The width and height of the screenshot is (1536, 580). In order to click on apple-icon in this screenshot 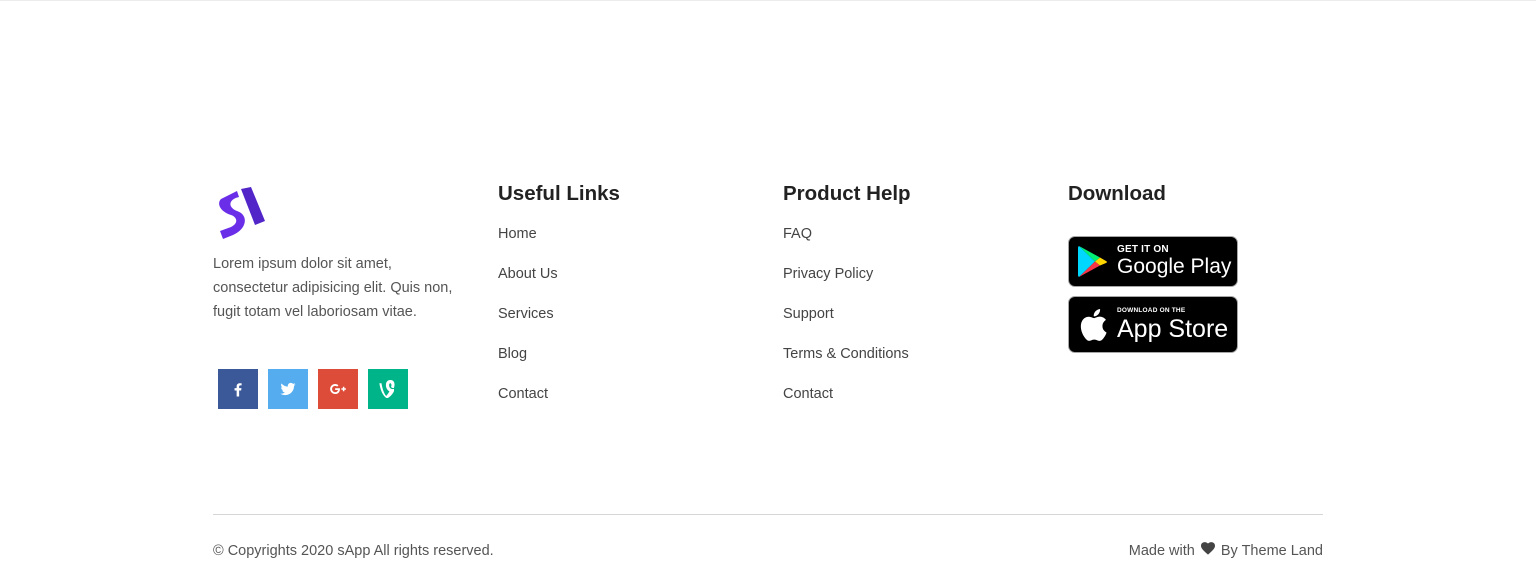, I will do `click(1093, 325)`.